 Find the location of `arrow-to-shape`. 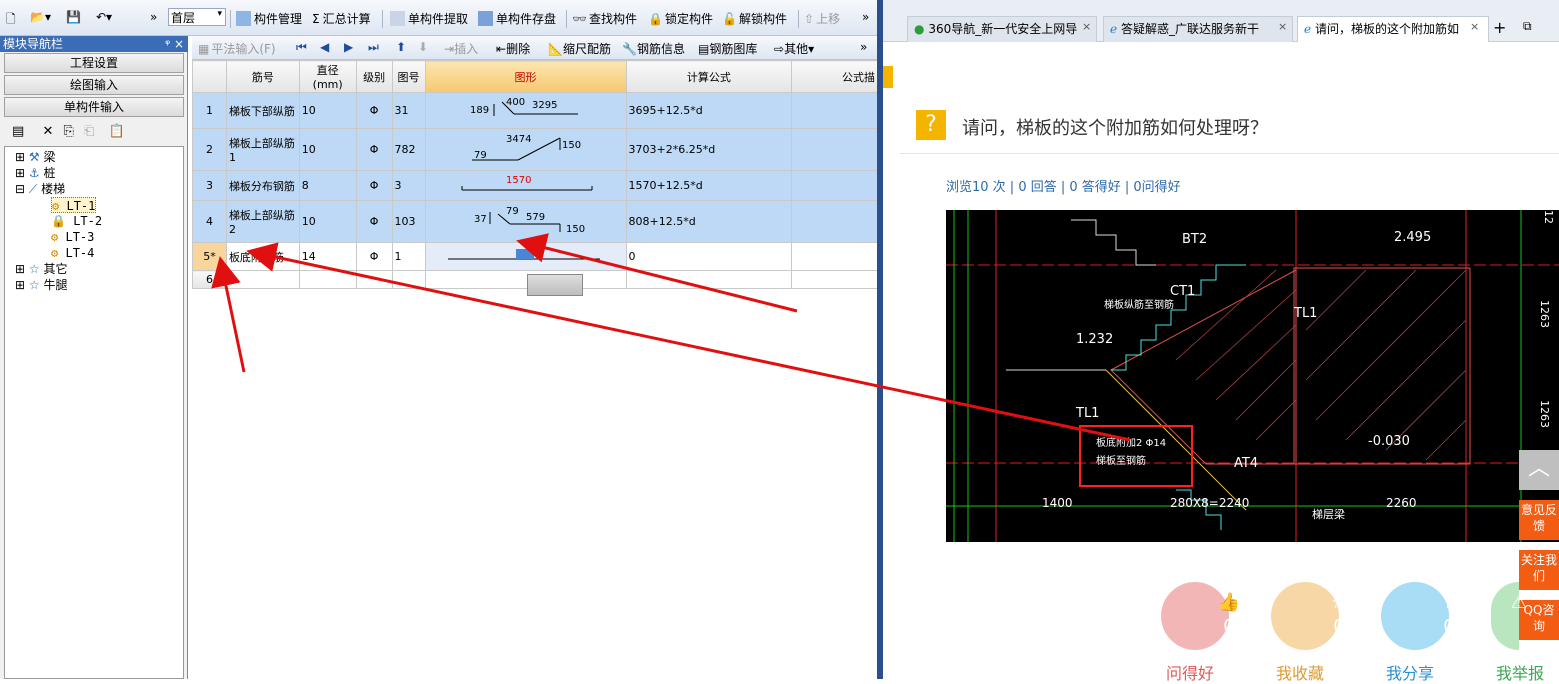

arrow-to-shape is located at coordinates (657, 273).